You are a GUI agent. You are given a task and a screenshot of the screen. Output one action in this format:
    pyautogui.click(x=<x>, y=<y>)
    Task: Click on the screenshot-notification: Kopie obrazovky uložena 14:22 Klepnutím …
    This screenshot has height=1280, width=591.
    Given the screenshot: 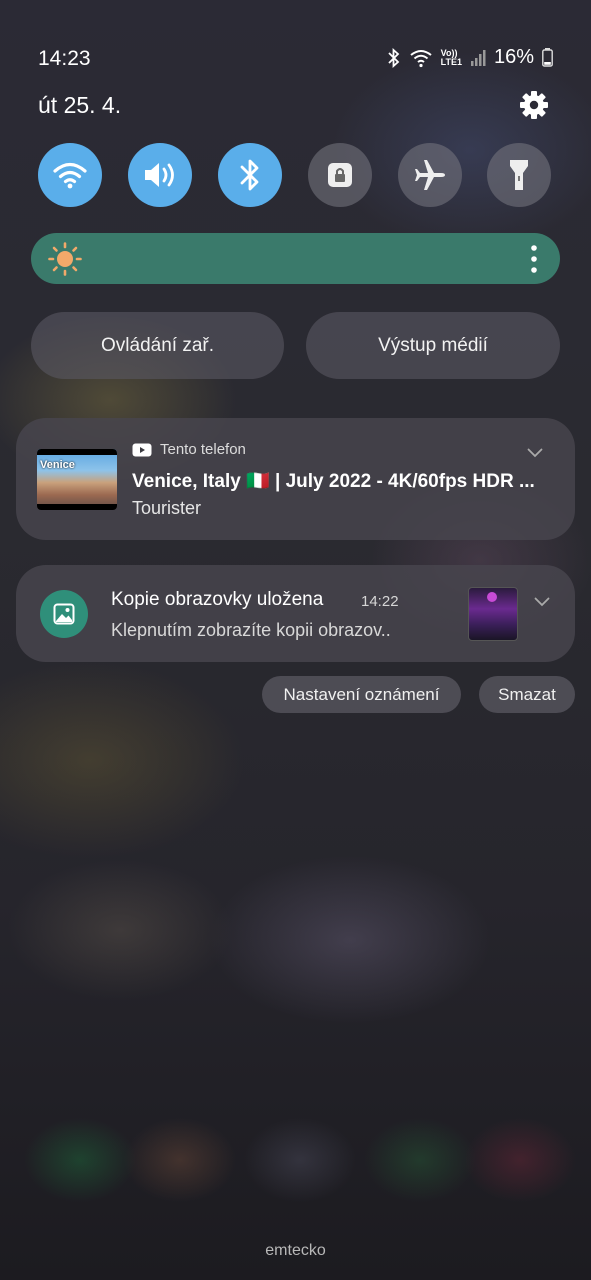 What is the action you would take?
    pyautogui.click(x=295, y=613)
    